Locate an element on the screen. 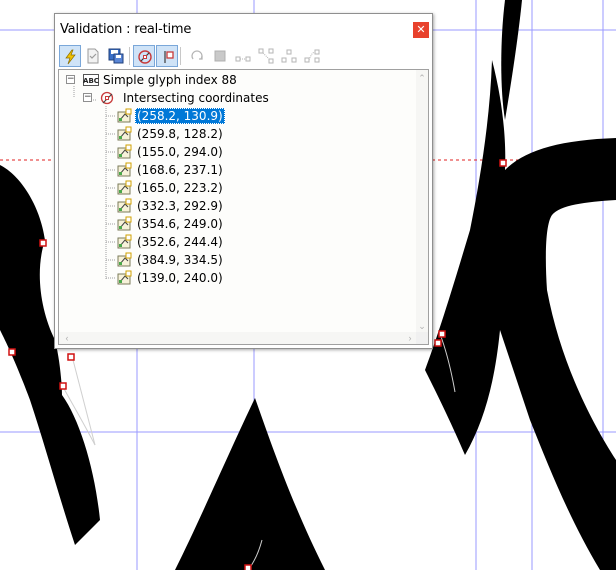  rotate-icon is located at coordinates (197, 55).